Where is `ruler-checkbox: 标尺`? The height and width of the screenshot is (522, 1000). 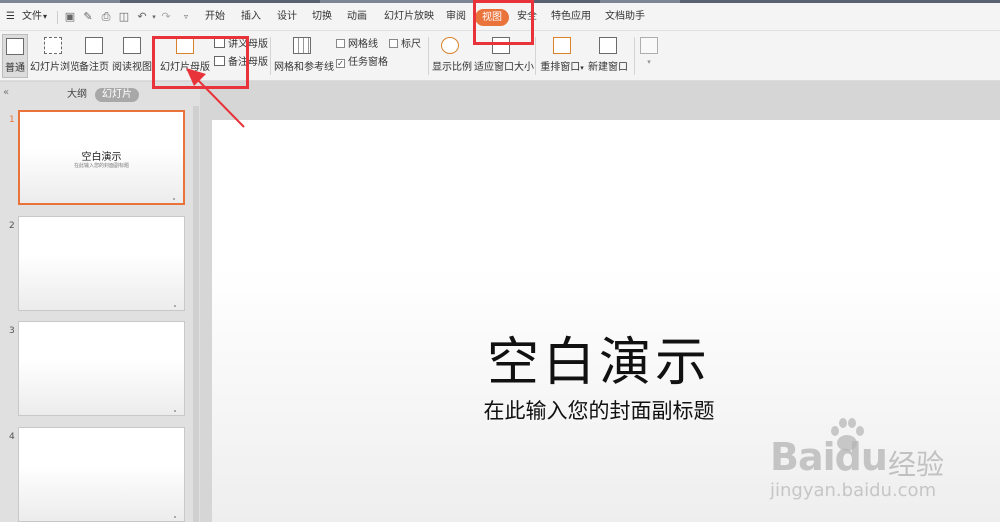
ruler-checkbox: 标尺 is located at coordinates (405, 45).